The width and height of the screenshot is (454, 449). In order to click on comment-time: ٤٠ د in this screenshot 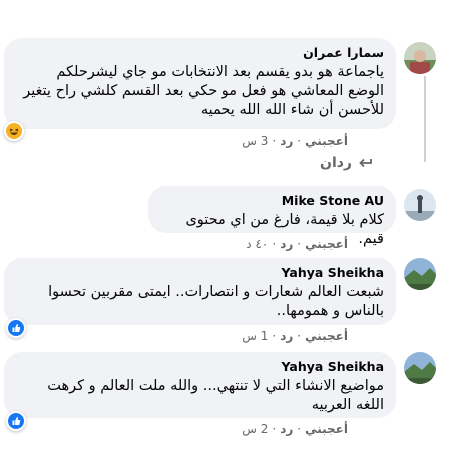, I will do `click(257, 244)`.